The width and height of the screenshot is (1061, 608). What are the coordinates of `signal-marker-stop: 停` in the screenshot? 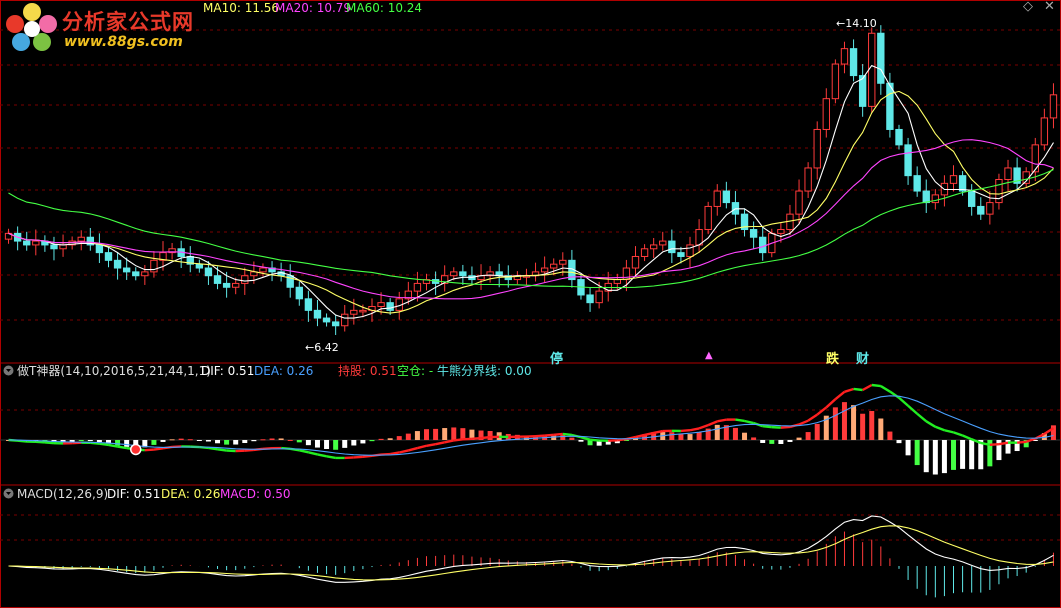 It's located at (556, 357).